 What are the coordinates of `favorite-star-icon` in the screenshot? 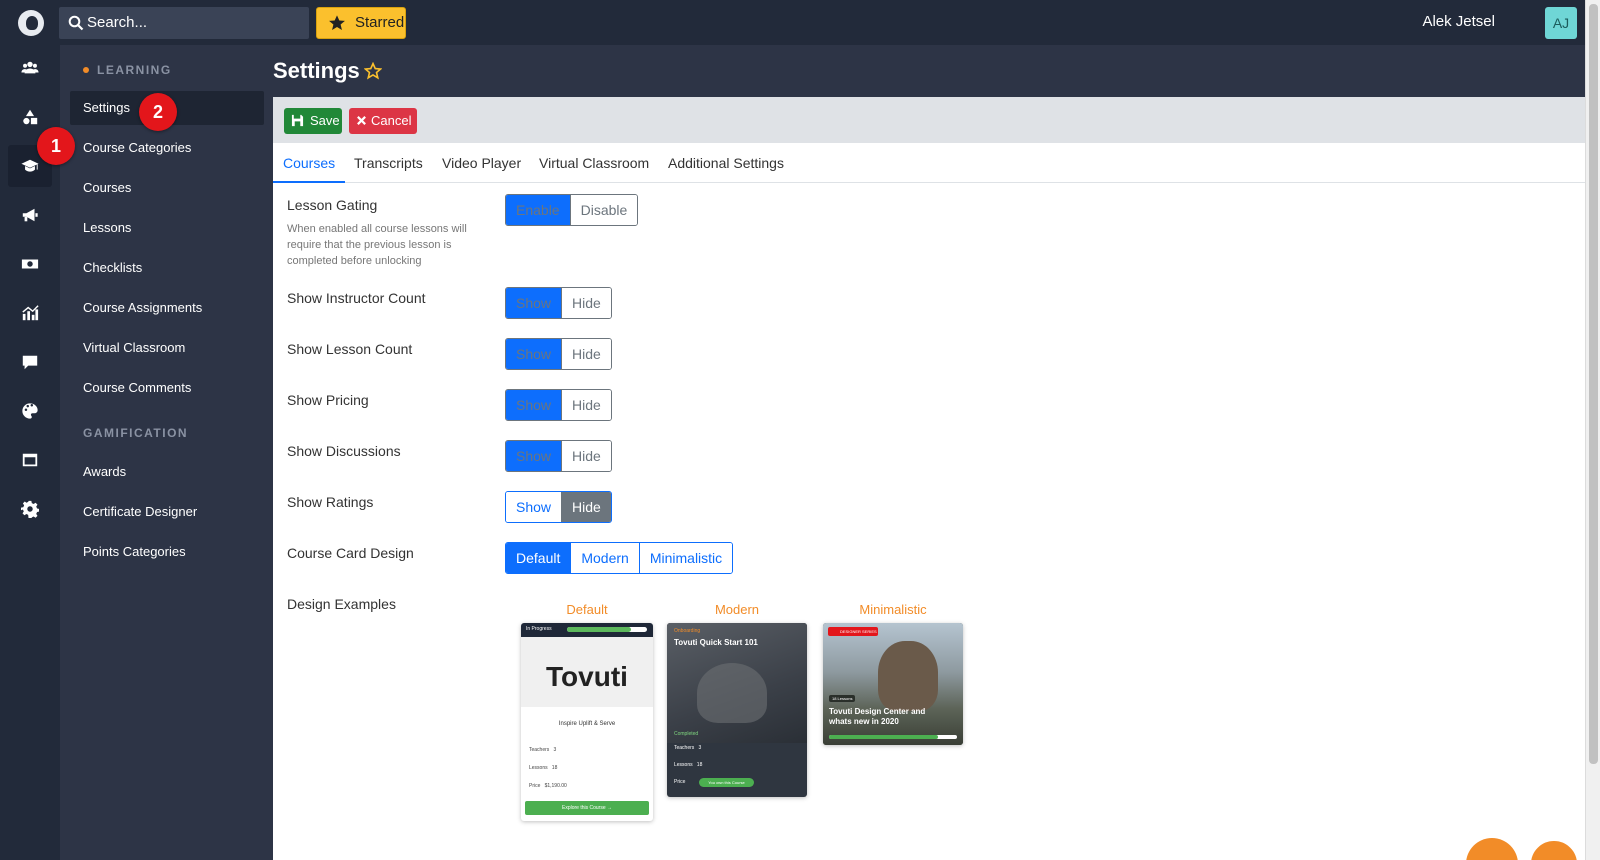 It's located at (373, 71).